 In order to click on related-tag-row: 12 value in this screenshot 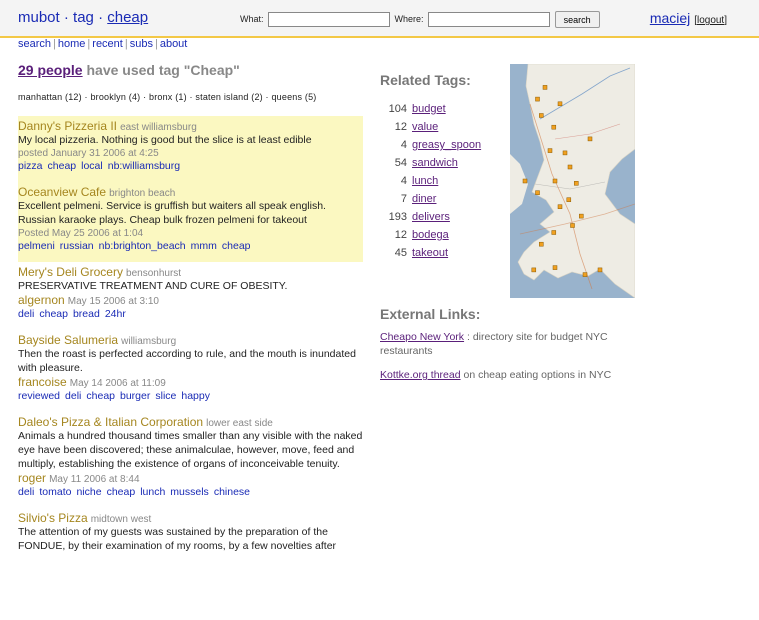, I will do `click(435, 127)`.